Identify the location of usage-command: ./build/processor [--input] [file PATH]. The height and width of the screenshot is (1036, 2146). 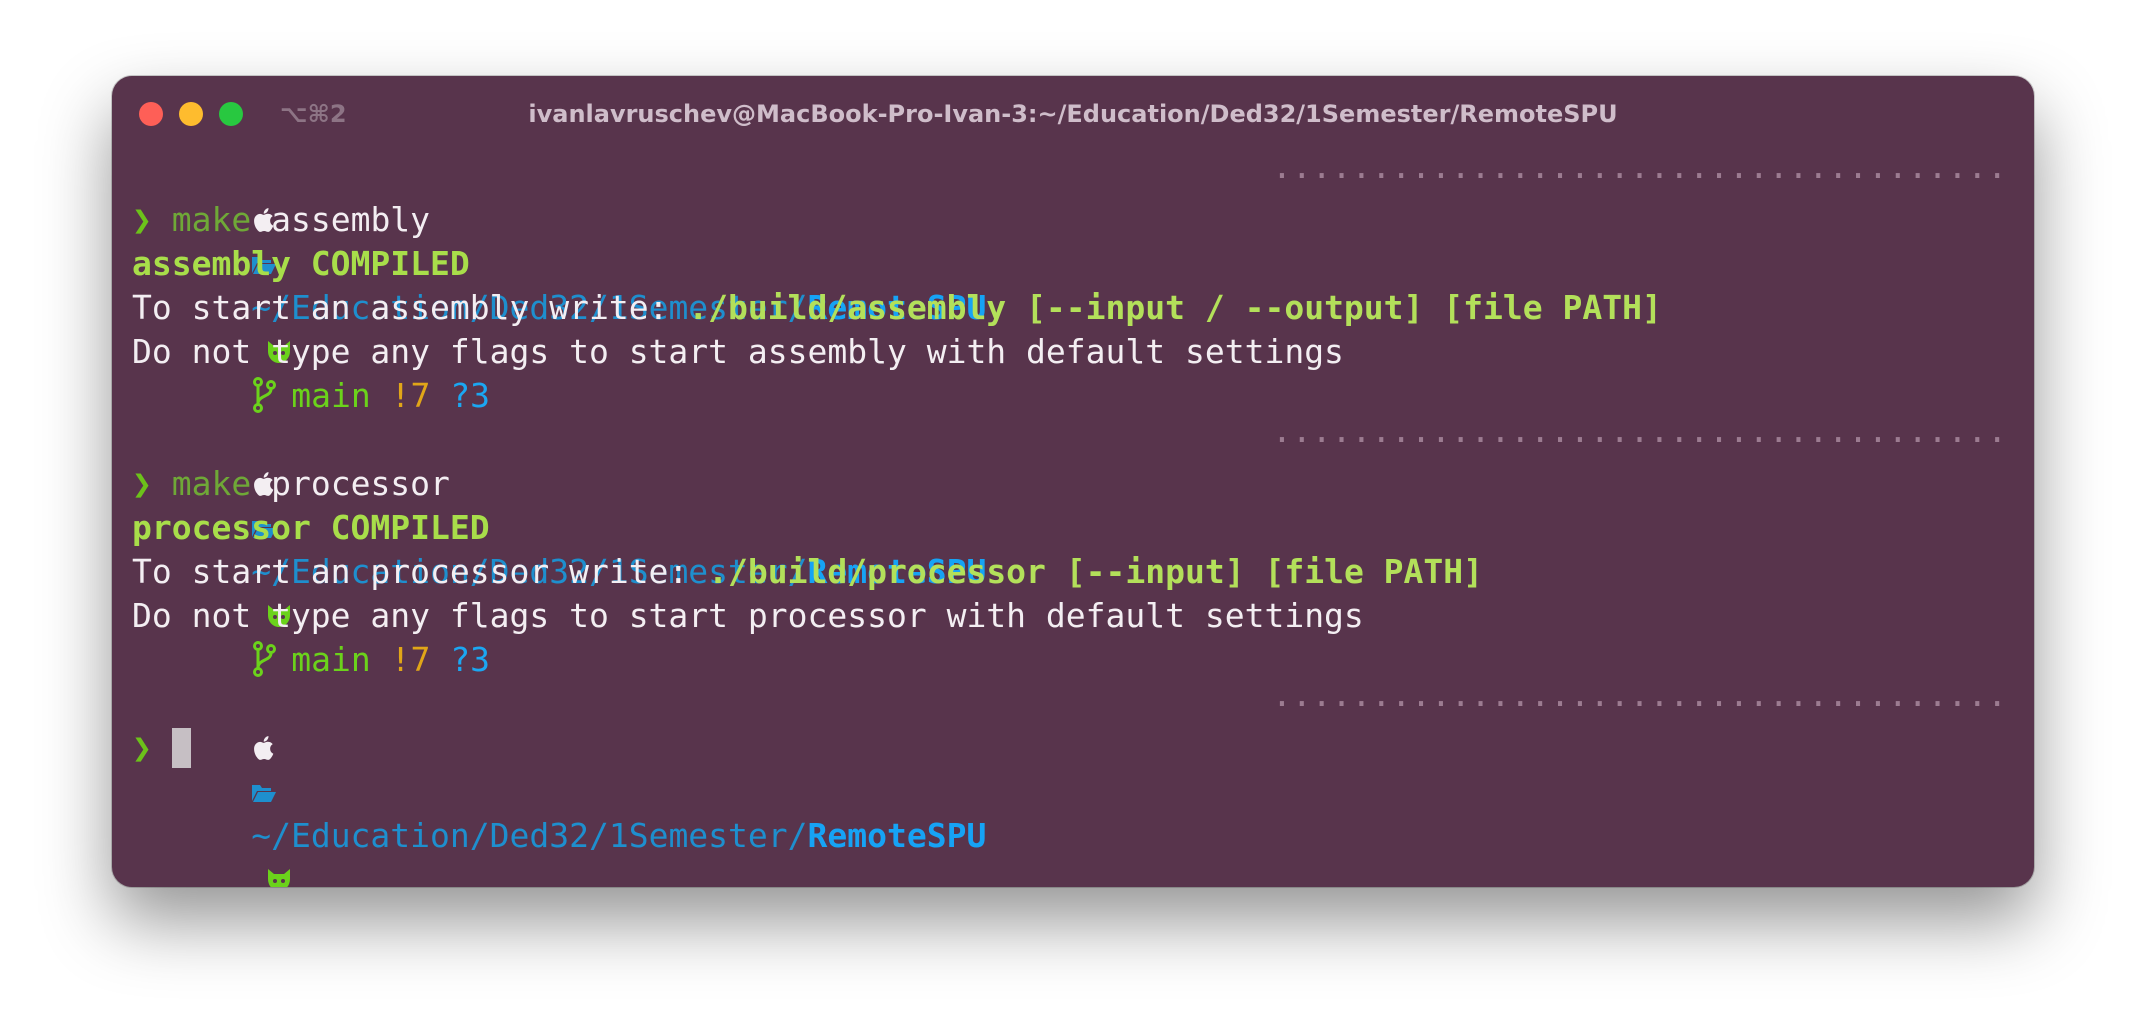
(1096, 571).